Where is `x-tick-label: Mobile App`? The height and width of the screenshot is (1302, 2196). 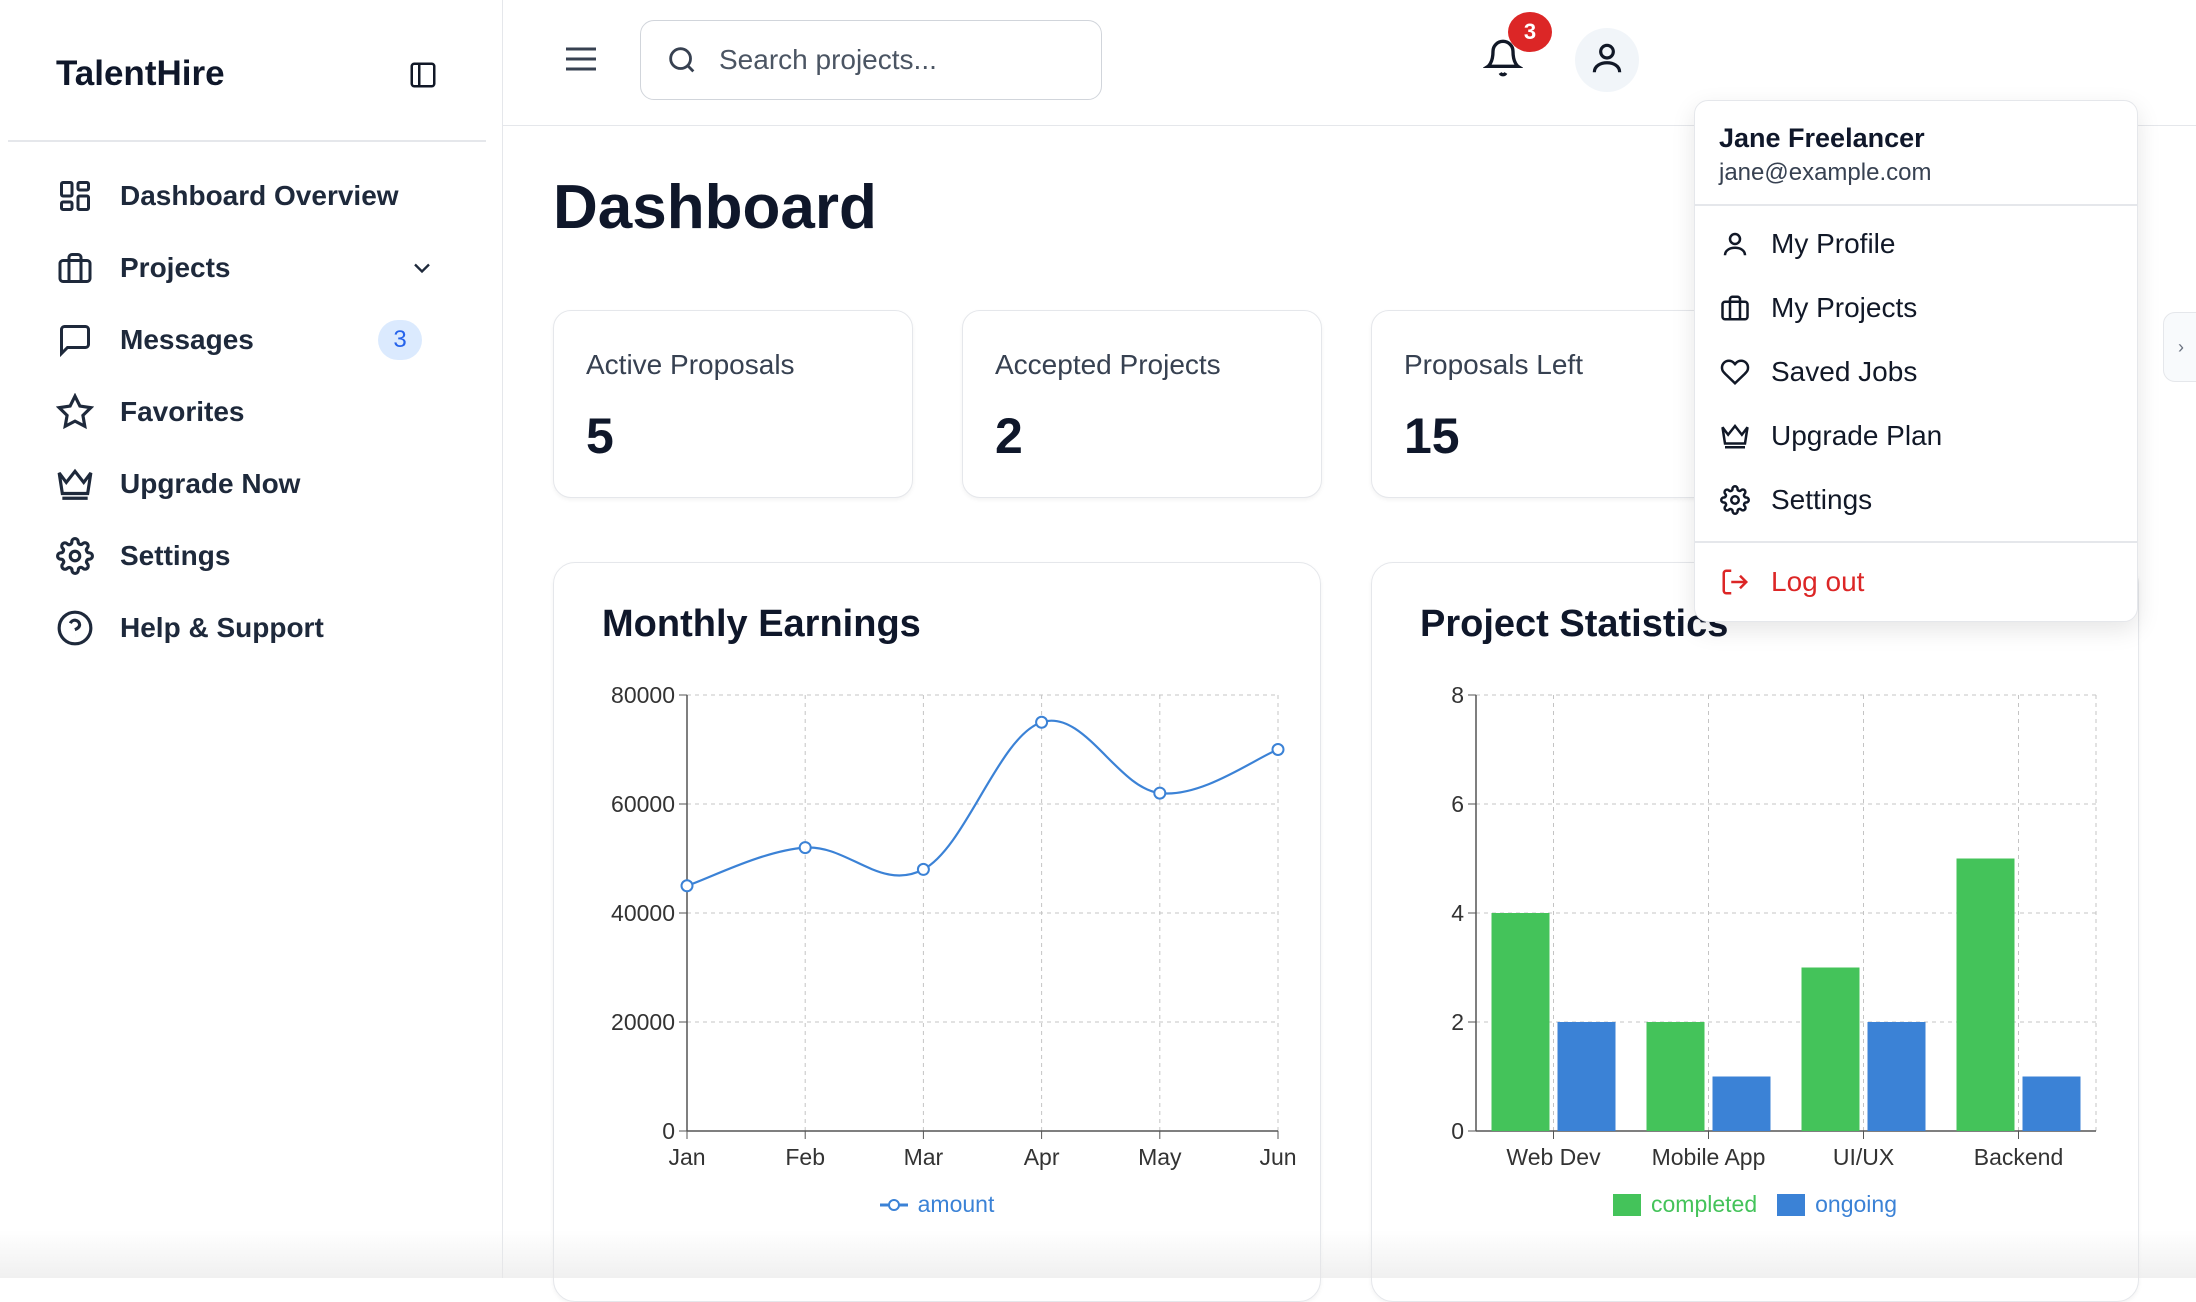
x-tick-label: Mobile App is located at coordinates (1709, 1157).